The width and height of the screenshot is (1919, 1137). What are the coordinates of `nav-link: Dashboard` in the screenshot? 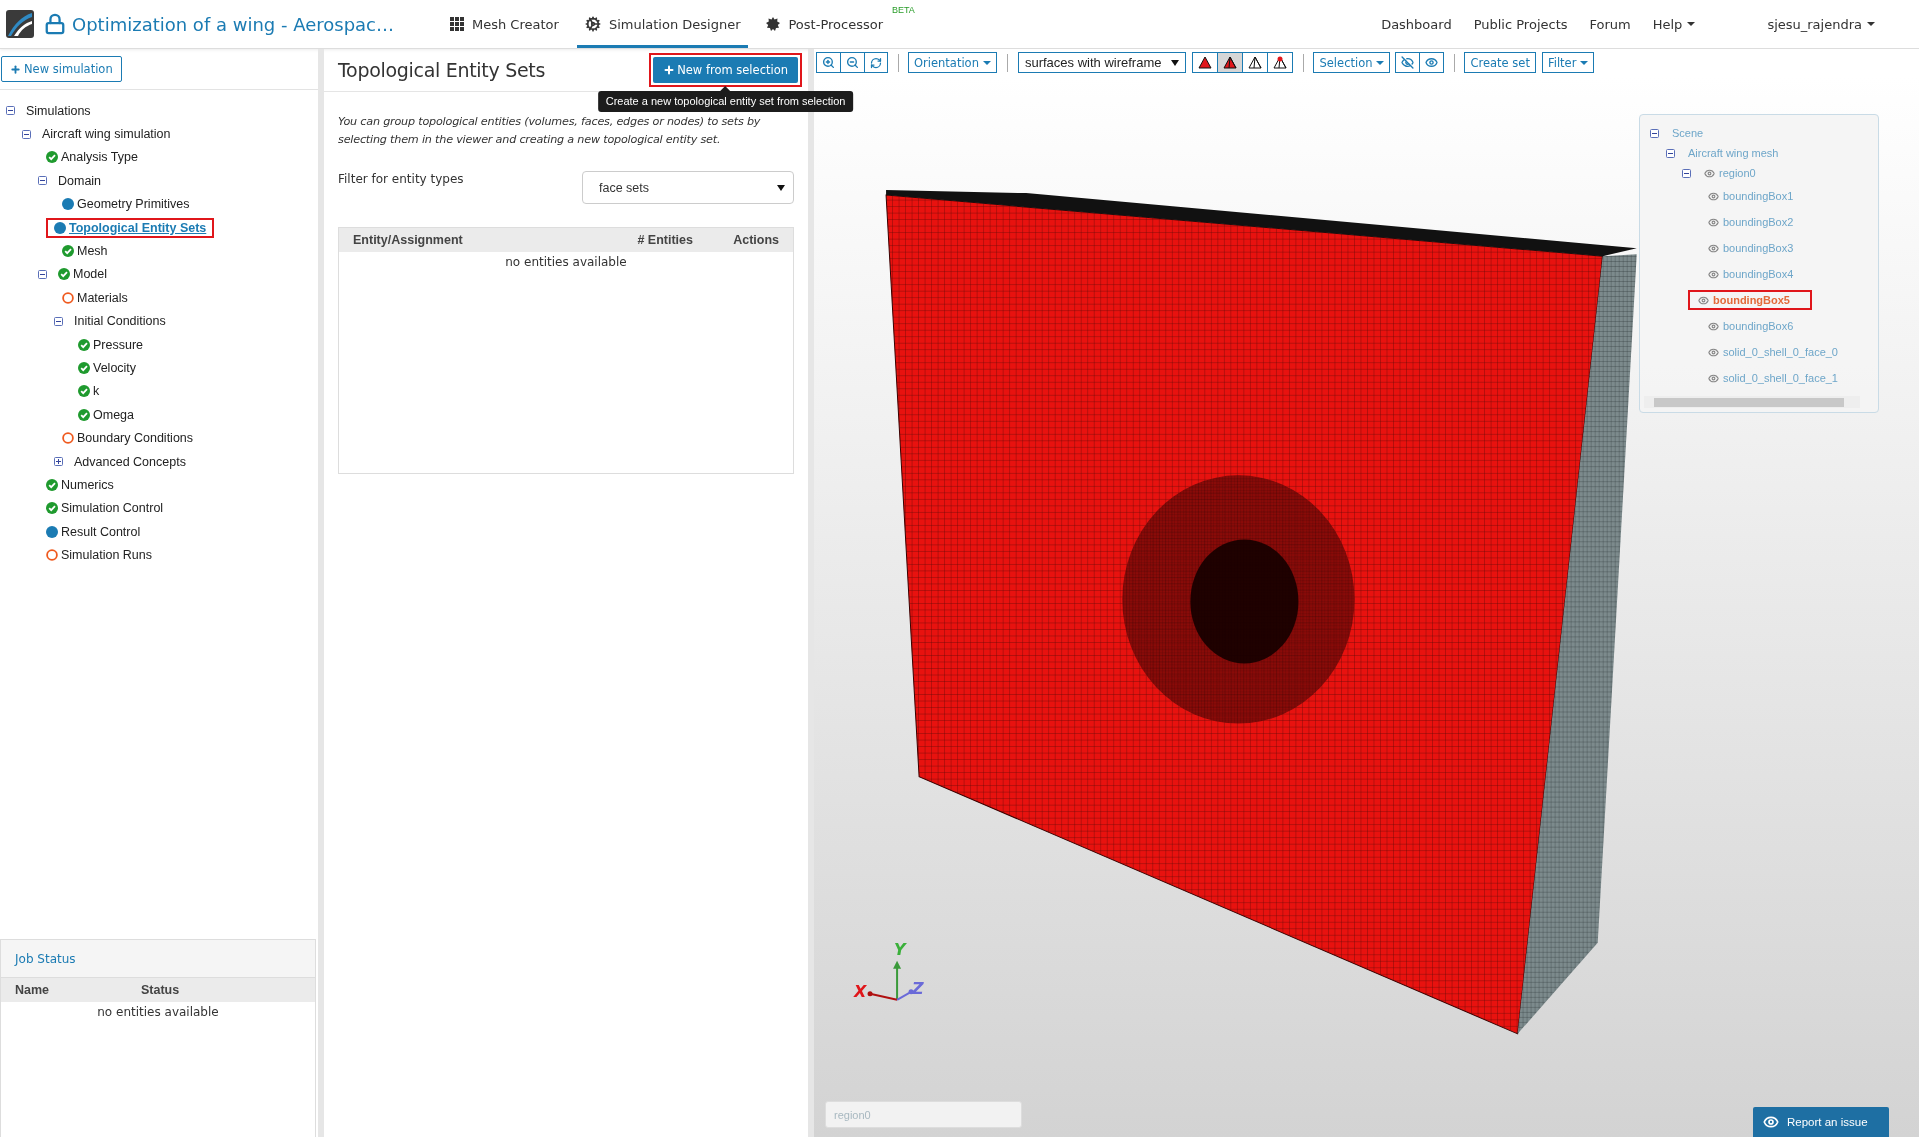 It's located at (1416, 24).